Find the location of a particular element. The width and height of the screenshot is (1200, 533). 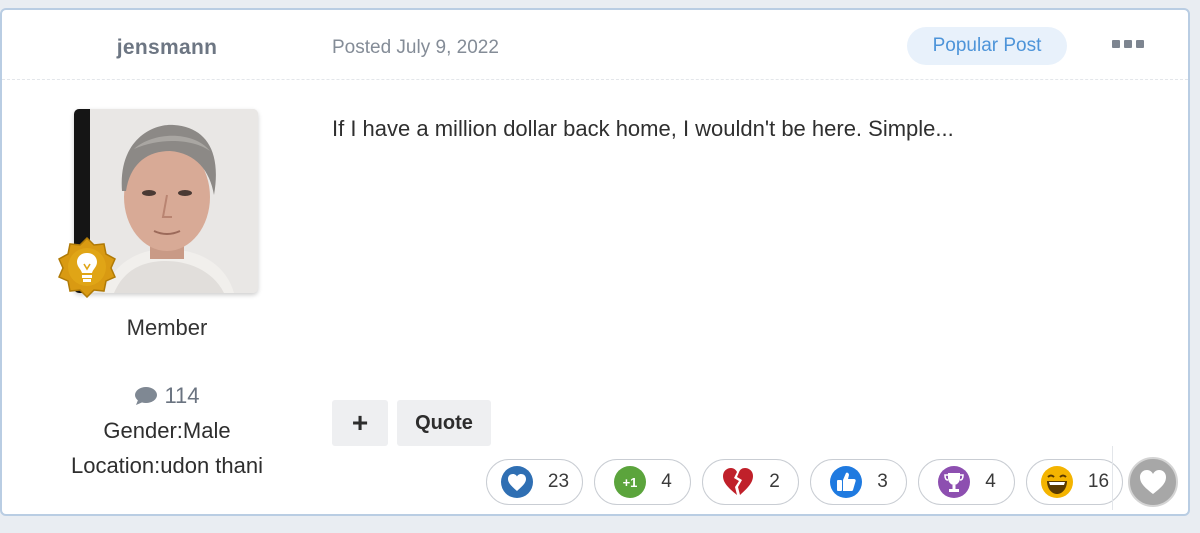

plus-one-icon: +1 is located at coordinates (630, 482).